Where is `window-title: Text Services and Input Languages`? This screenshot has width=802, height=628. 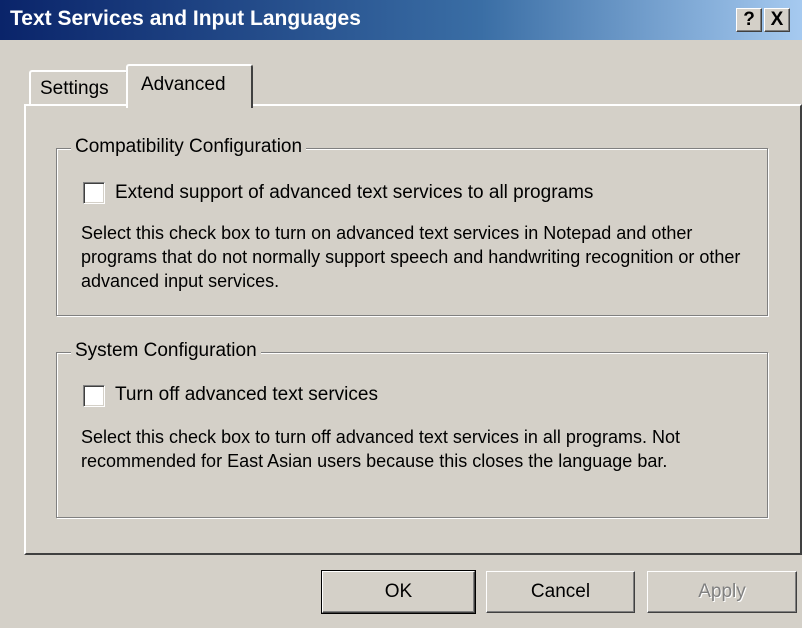 window-title: Text Services and Input Languages is located at coordinates (185, 18).